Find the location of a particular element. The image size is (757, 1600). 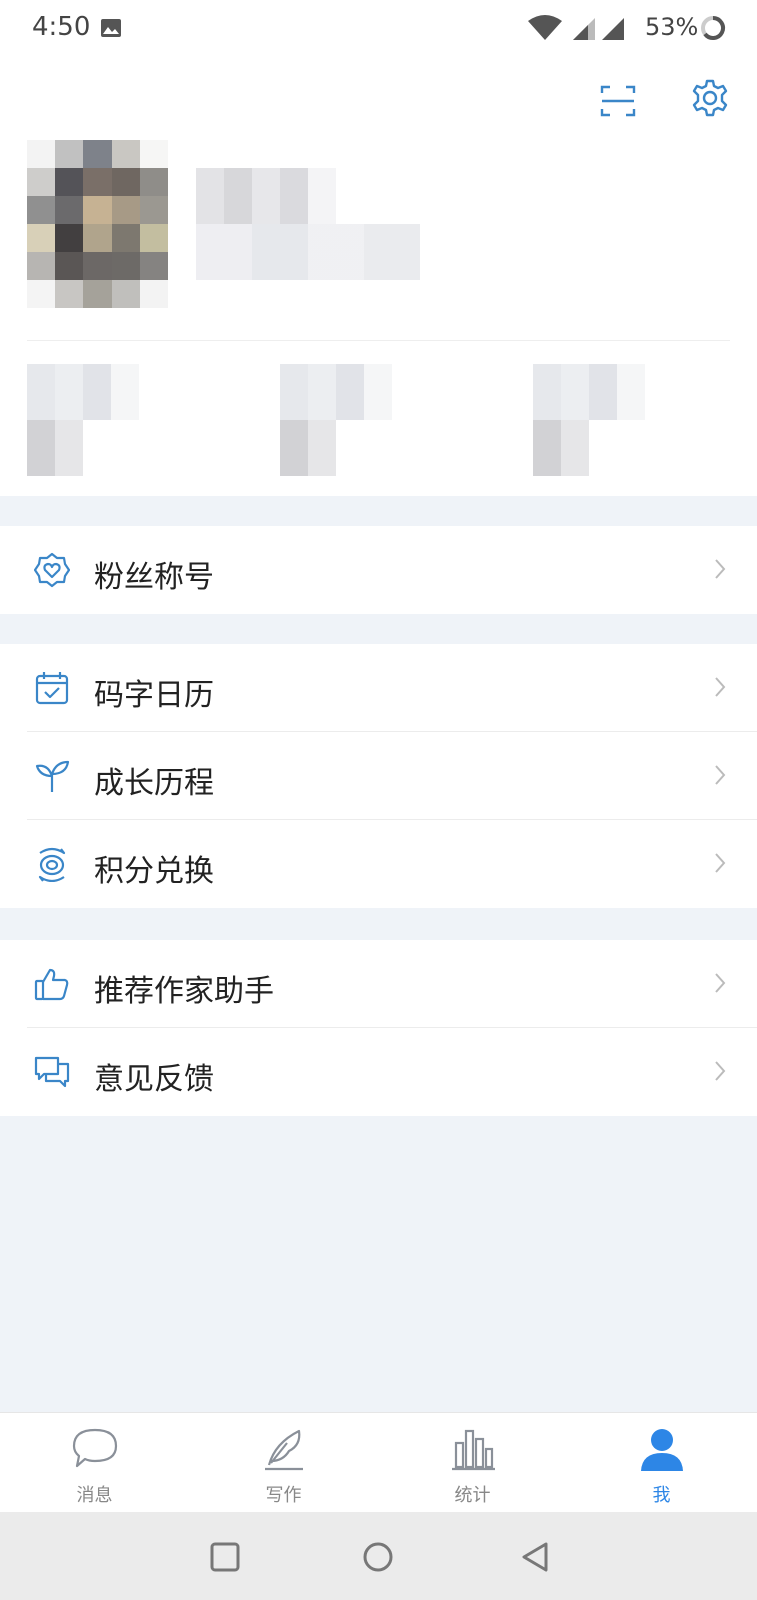

tab-stats: 统计 is located at coordinates (472, 1463).